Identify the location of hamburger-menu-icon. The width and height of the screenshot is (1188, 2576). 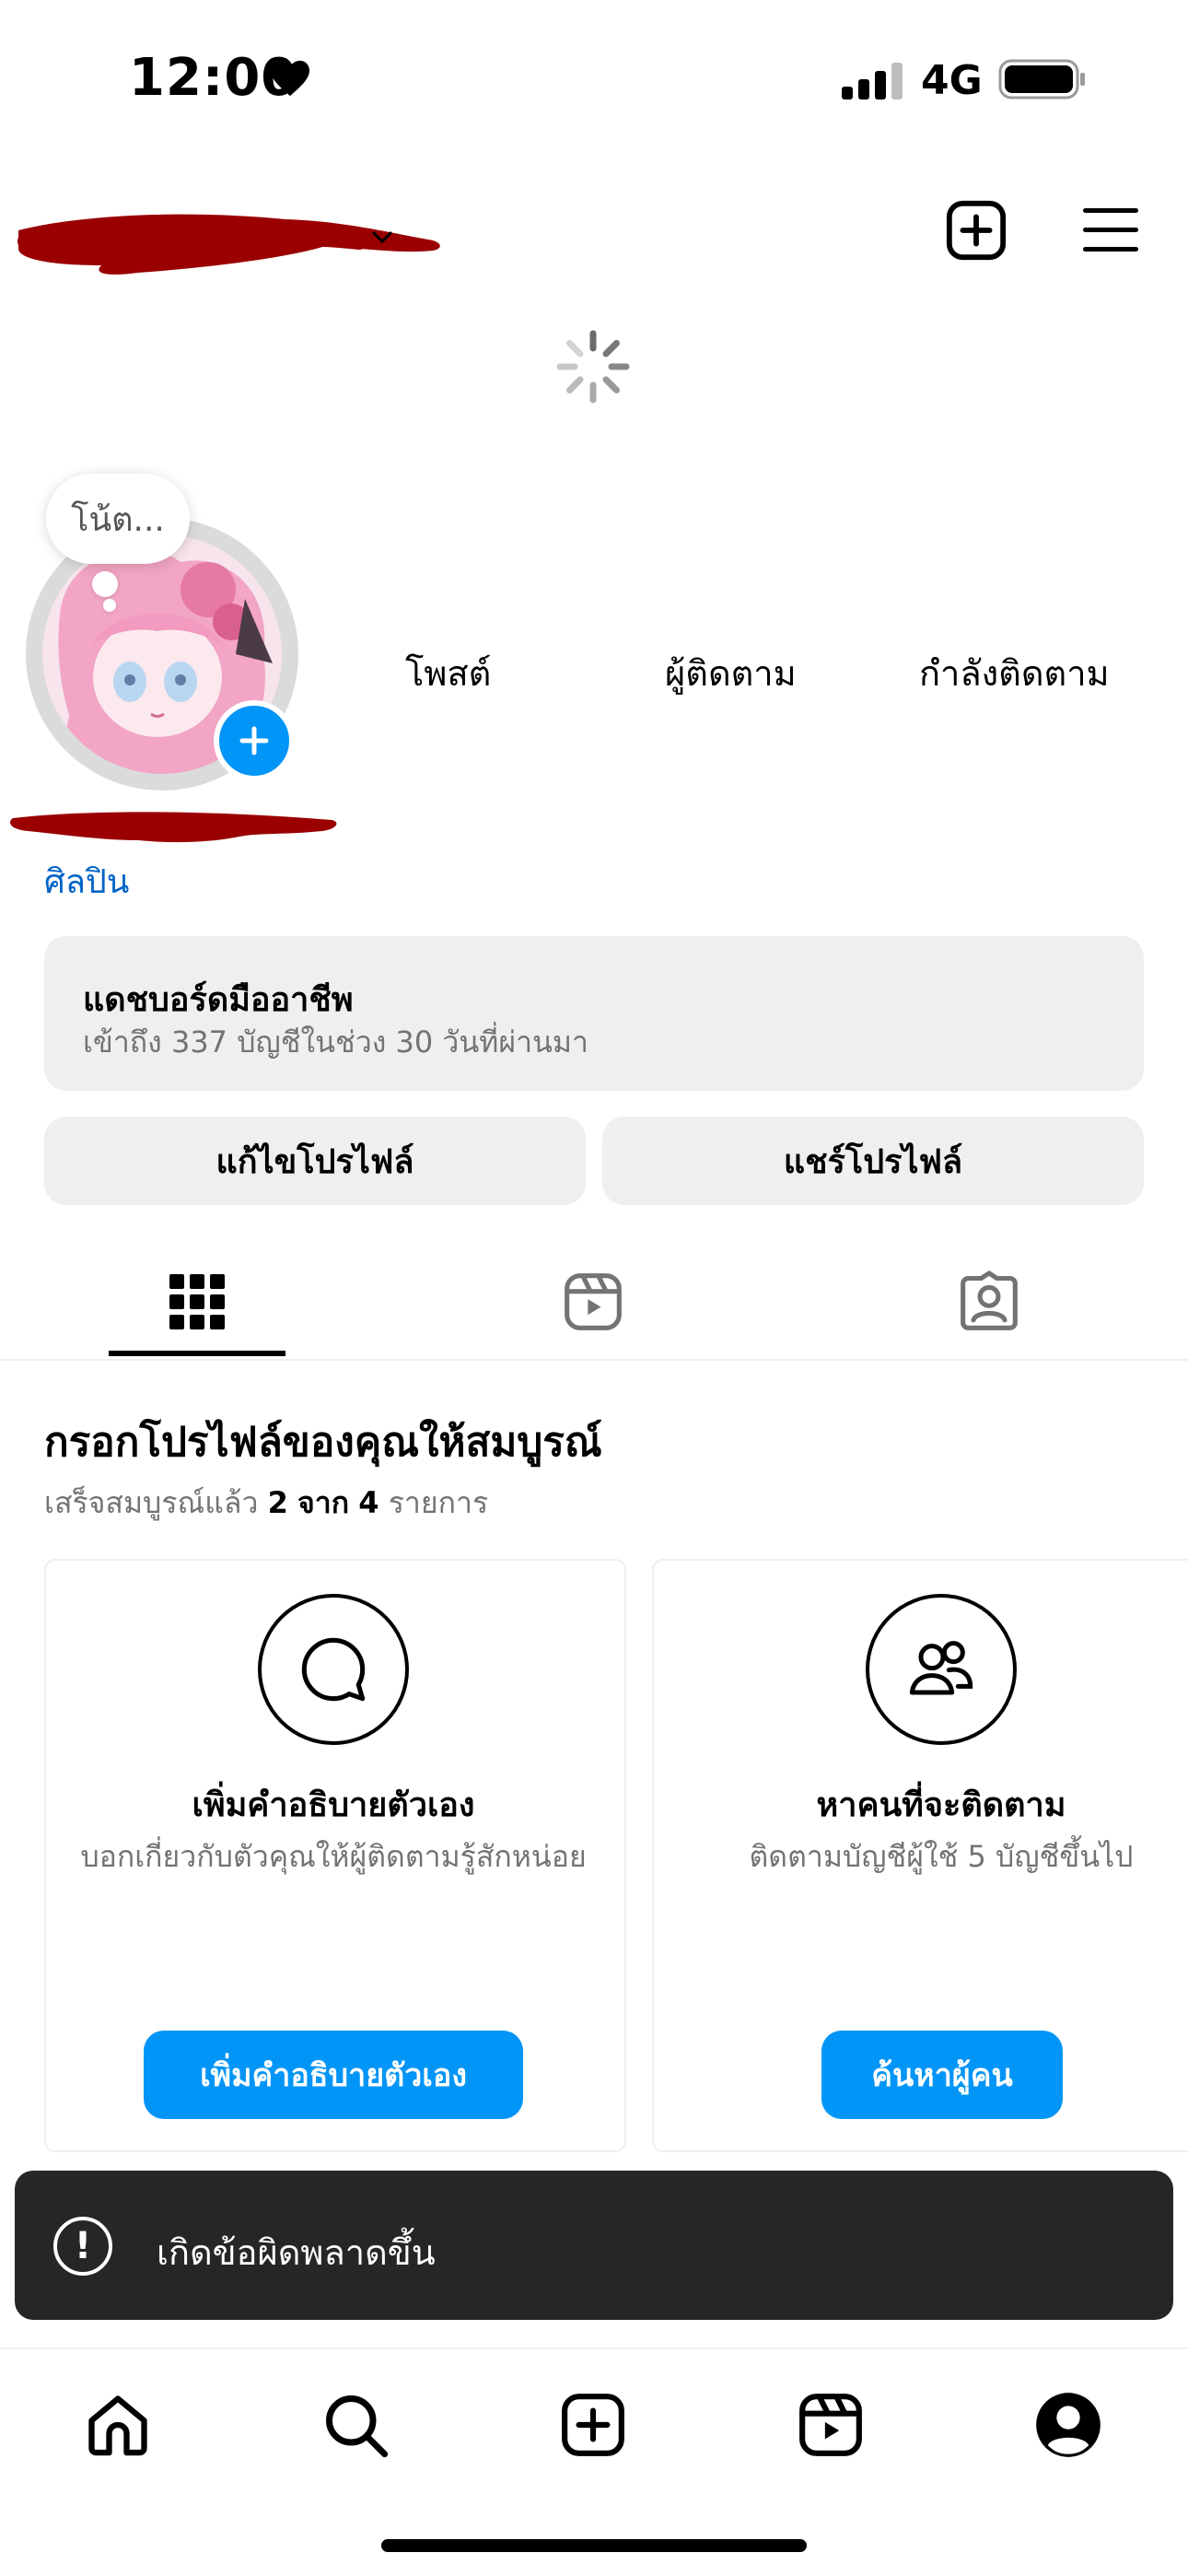
(1110, 230).